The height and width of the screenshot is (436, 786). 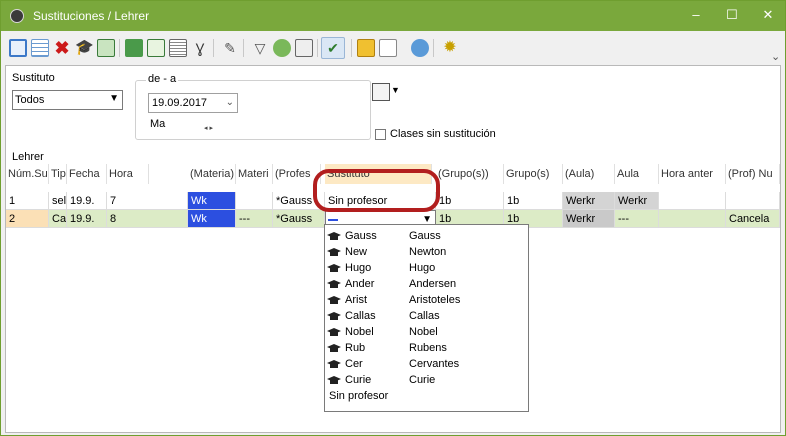 What do you see at coordinates (753, 174) in the screenshot?
I see `col-header: (Prof) Nu` at bounding box center [753, 174].